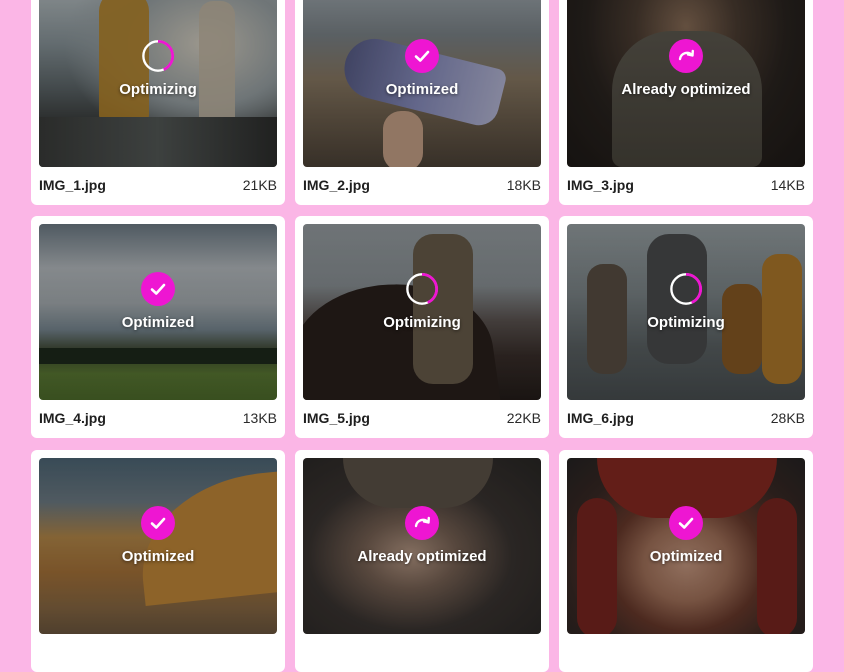  I want to click on file-size: 14KB, so click(787, 185).